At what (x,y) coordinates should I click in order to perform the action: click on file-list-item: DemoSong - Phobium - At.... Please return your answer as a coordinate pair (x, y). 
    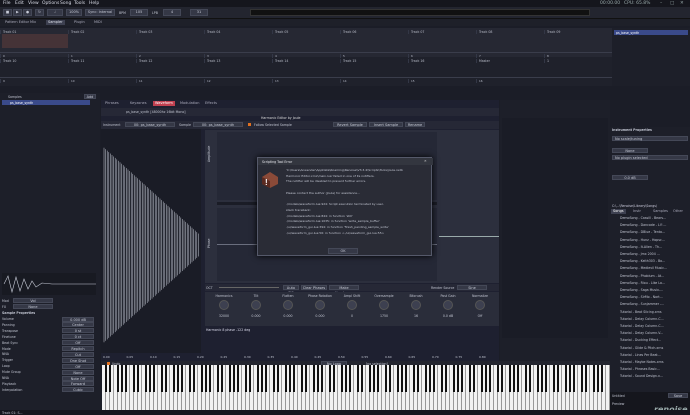
    Looking at the image, I should click on (650, 276).